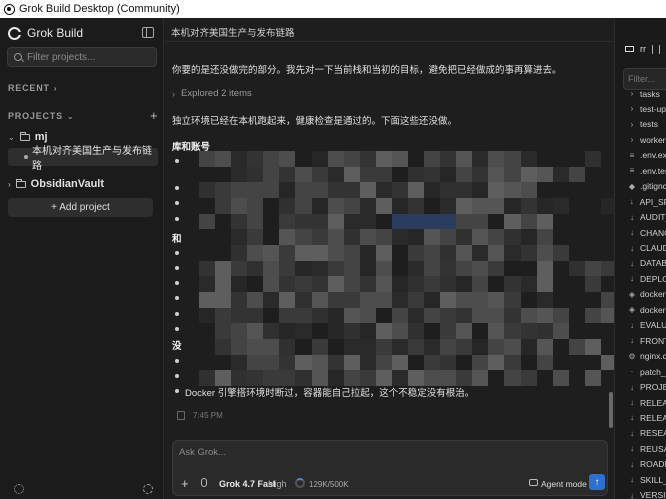 Image resolution: width=666 pixels, height=499 pixels. What do you see at coordinates (204, 482) in the screenshot?
I see `microphone-icon` at bounding box center [204, 482].